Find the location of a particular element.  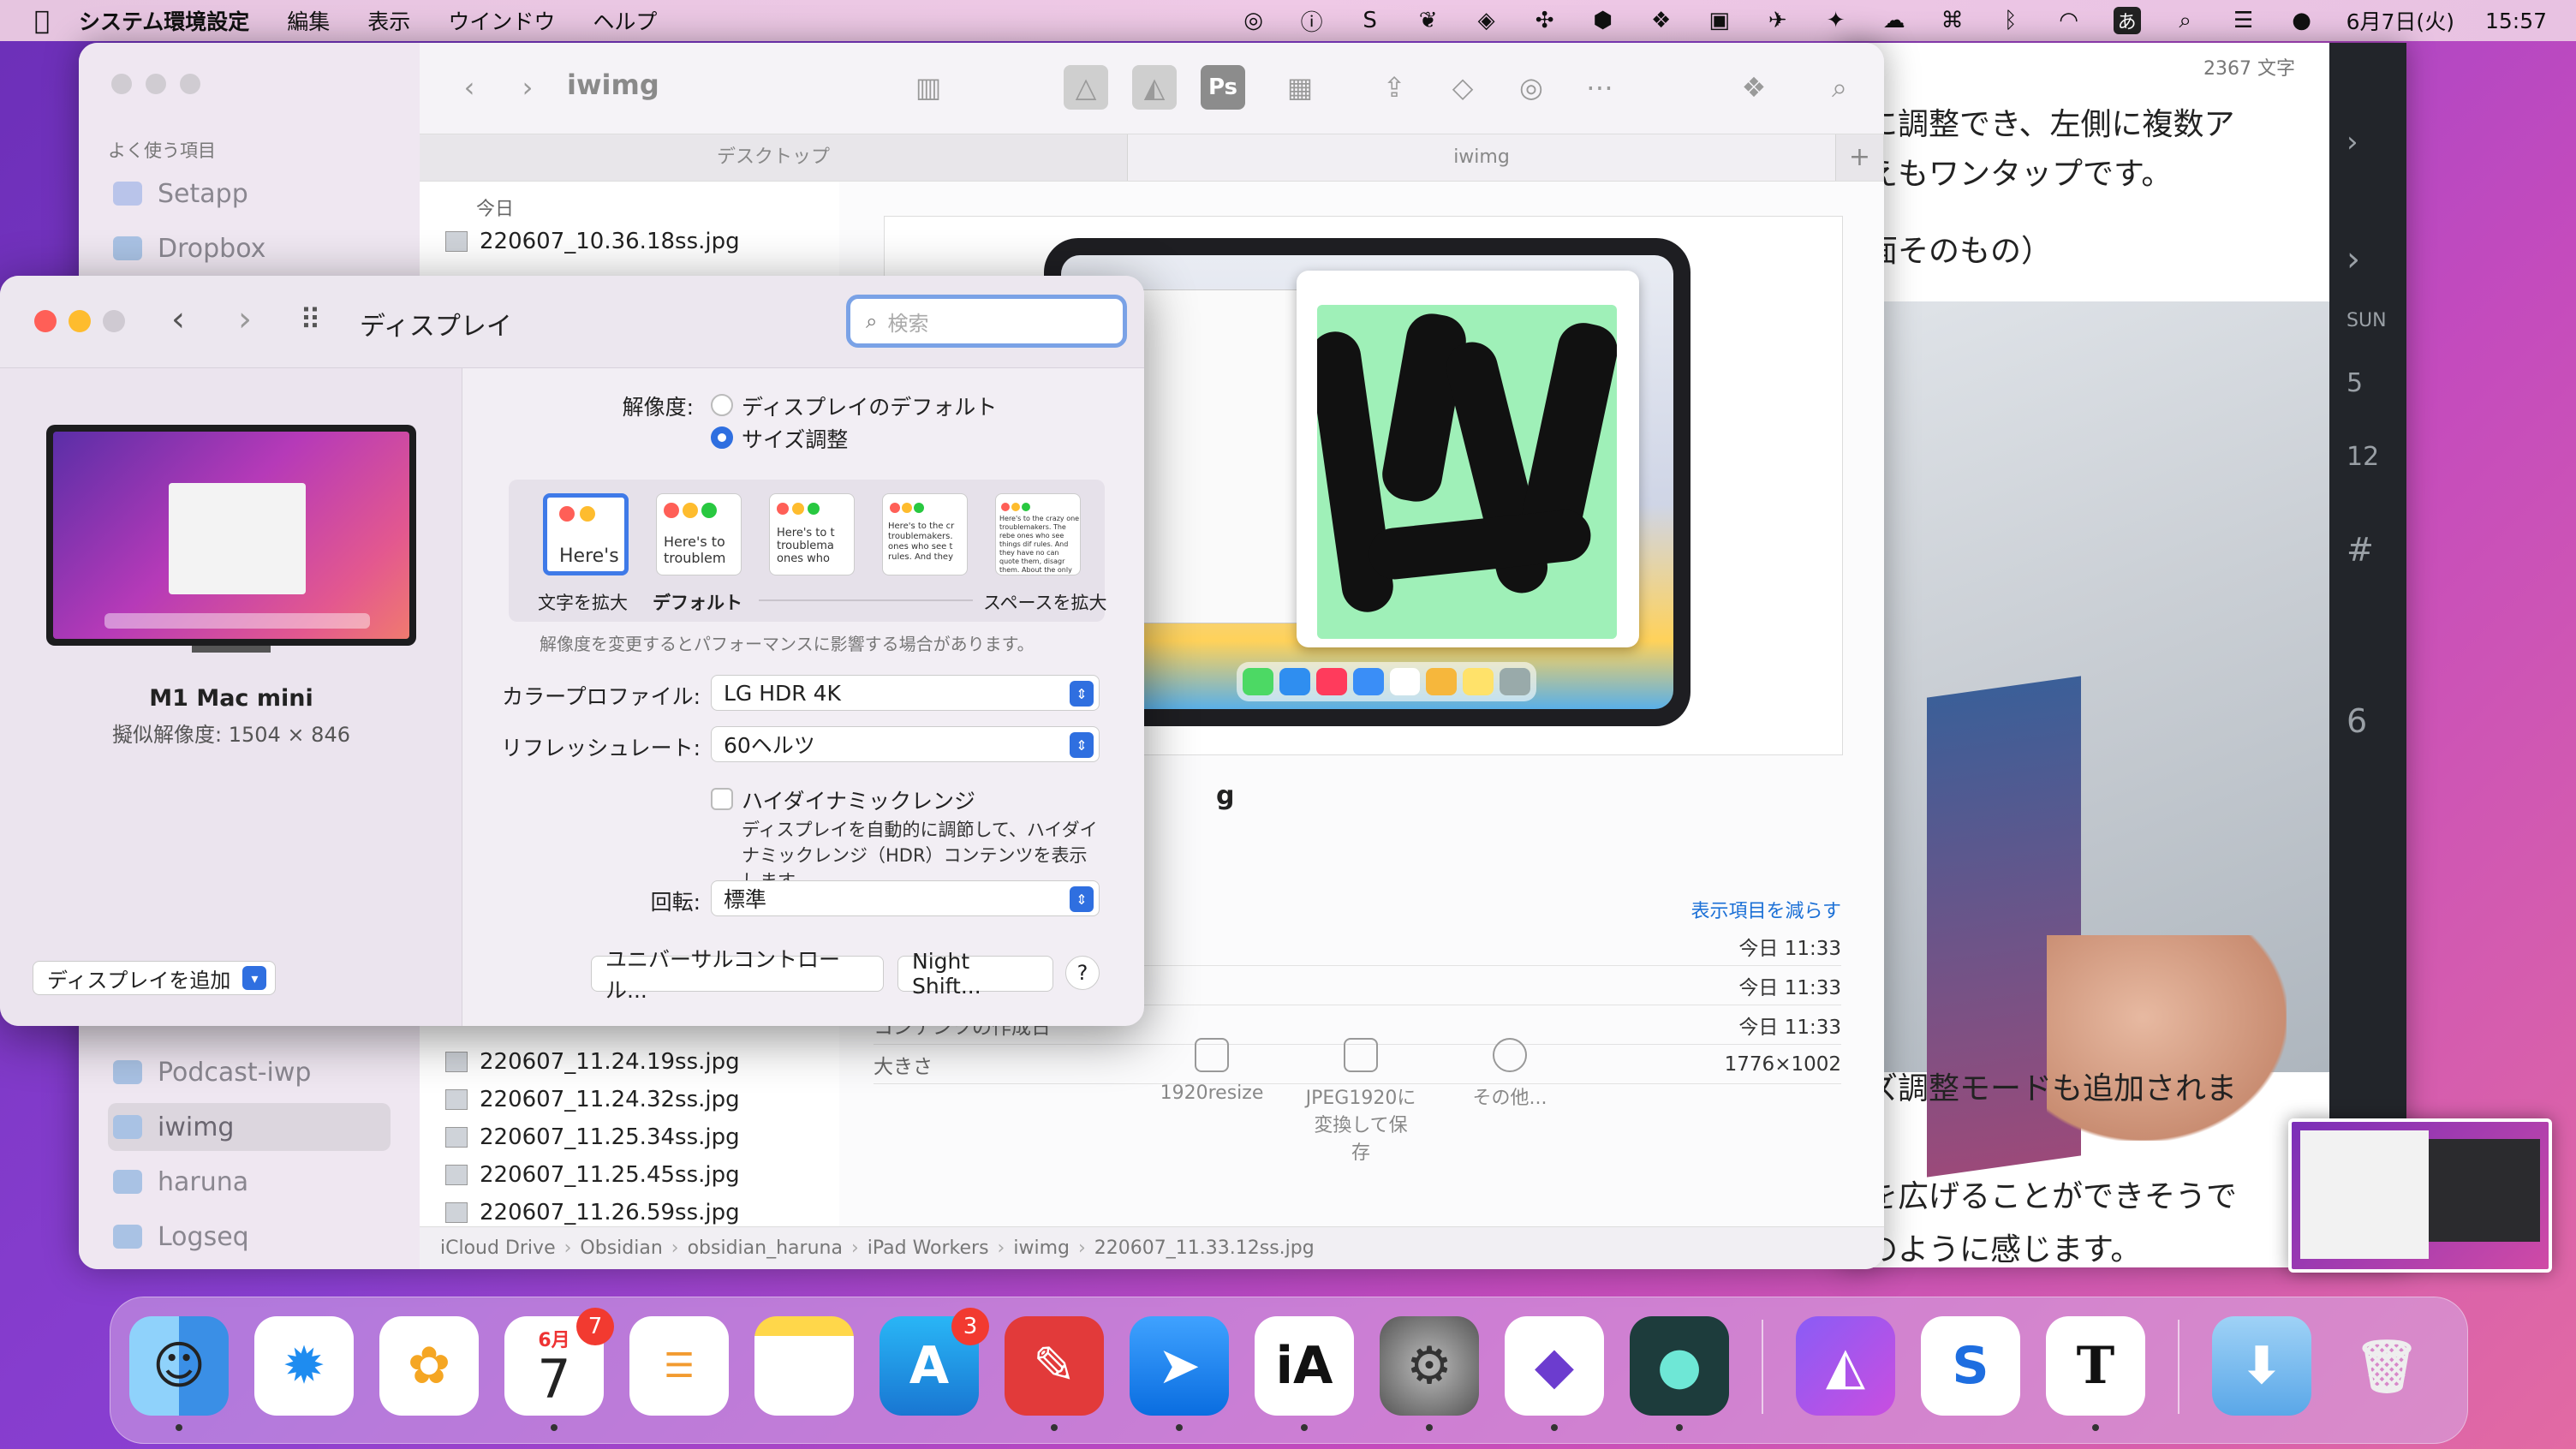

scansnap-icon: S is located at coordinates (1371, 21).